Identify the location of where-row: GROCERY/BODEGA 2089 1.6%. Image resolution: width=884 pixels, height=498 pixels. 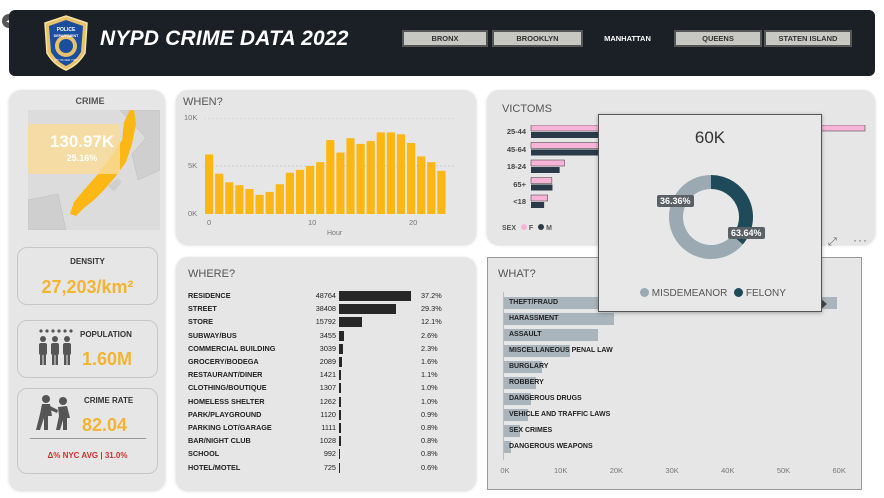
(329, 362).